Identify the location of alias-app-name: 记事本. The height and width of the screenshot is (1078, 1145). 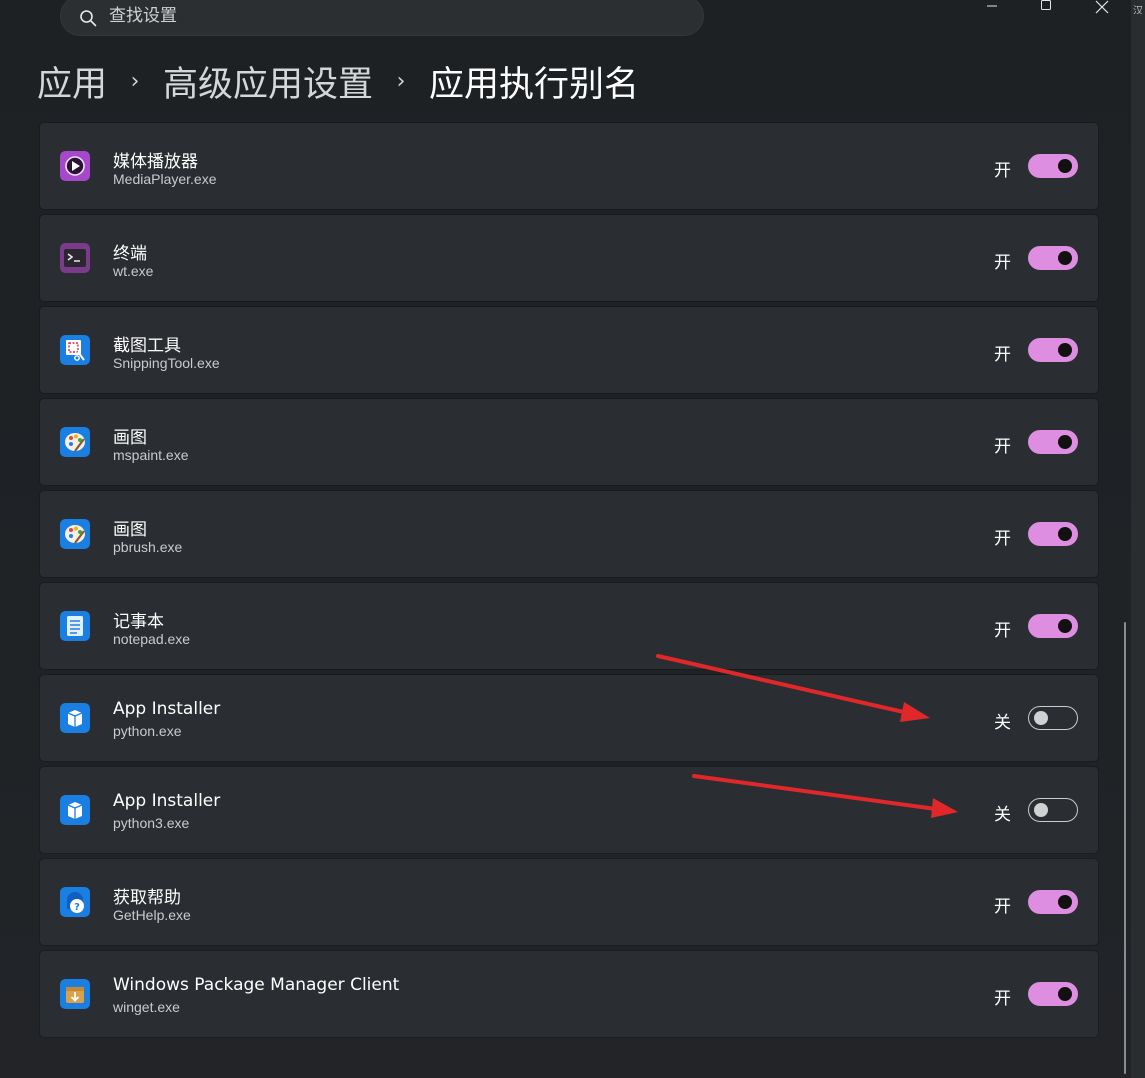
(138, 622).